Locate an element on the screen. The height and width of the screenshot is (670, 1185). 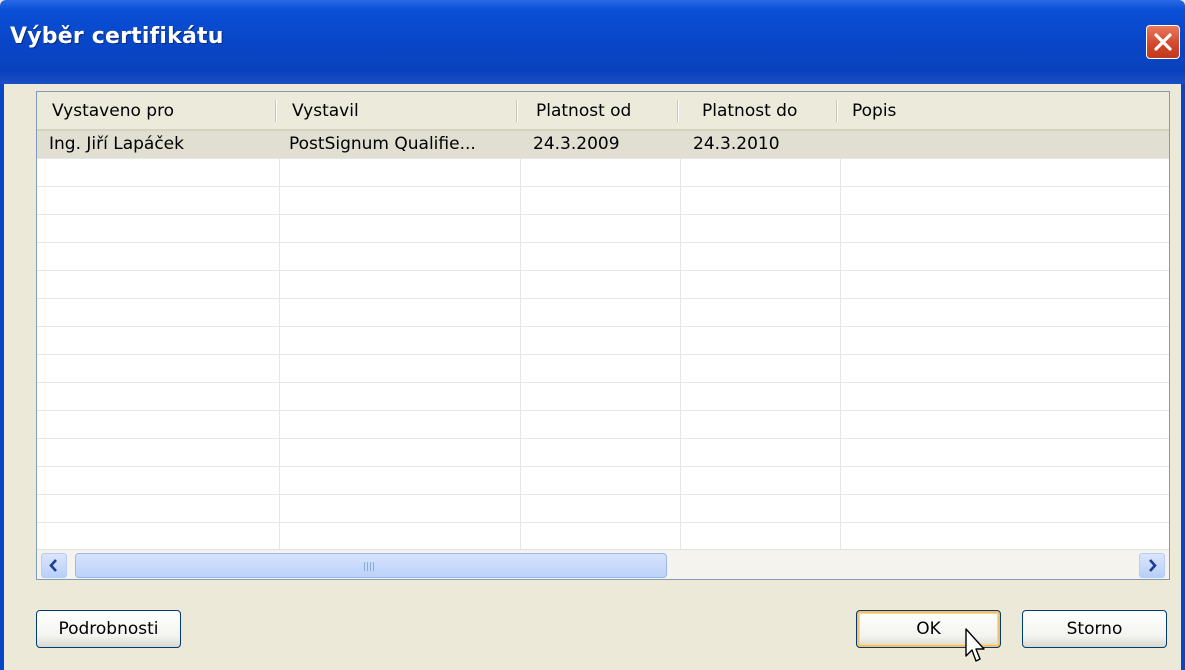
window-title: Výběr certifikátu is located at coordinates (117, 36).